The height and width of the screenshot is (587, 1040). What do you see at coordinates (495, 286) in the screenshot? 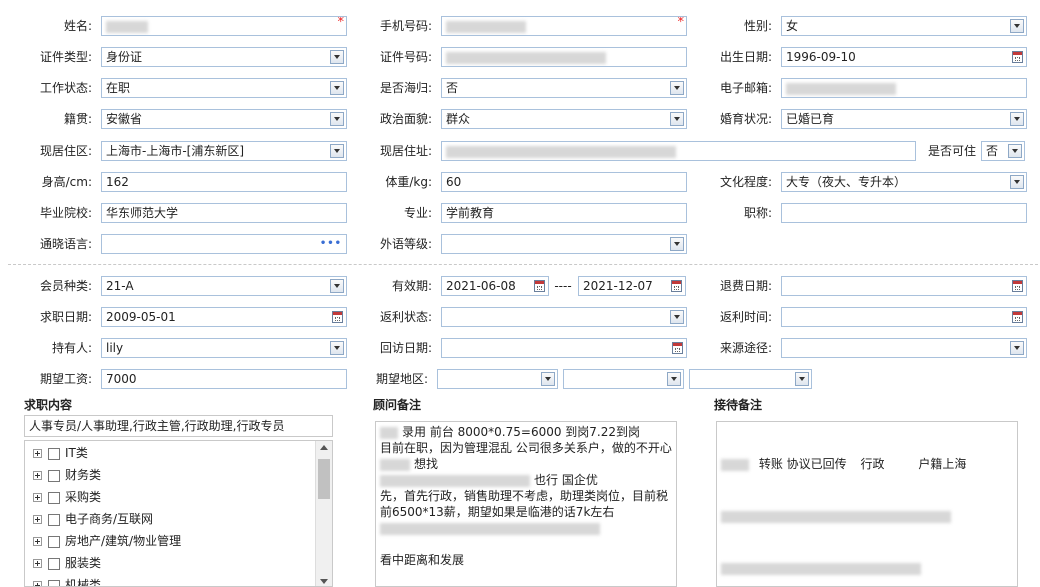
I see `valid-start-field: 2021-06-08` at bounding box center [495, 286].